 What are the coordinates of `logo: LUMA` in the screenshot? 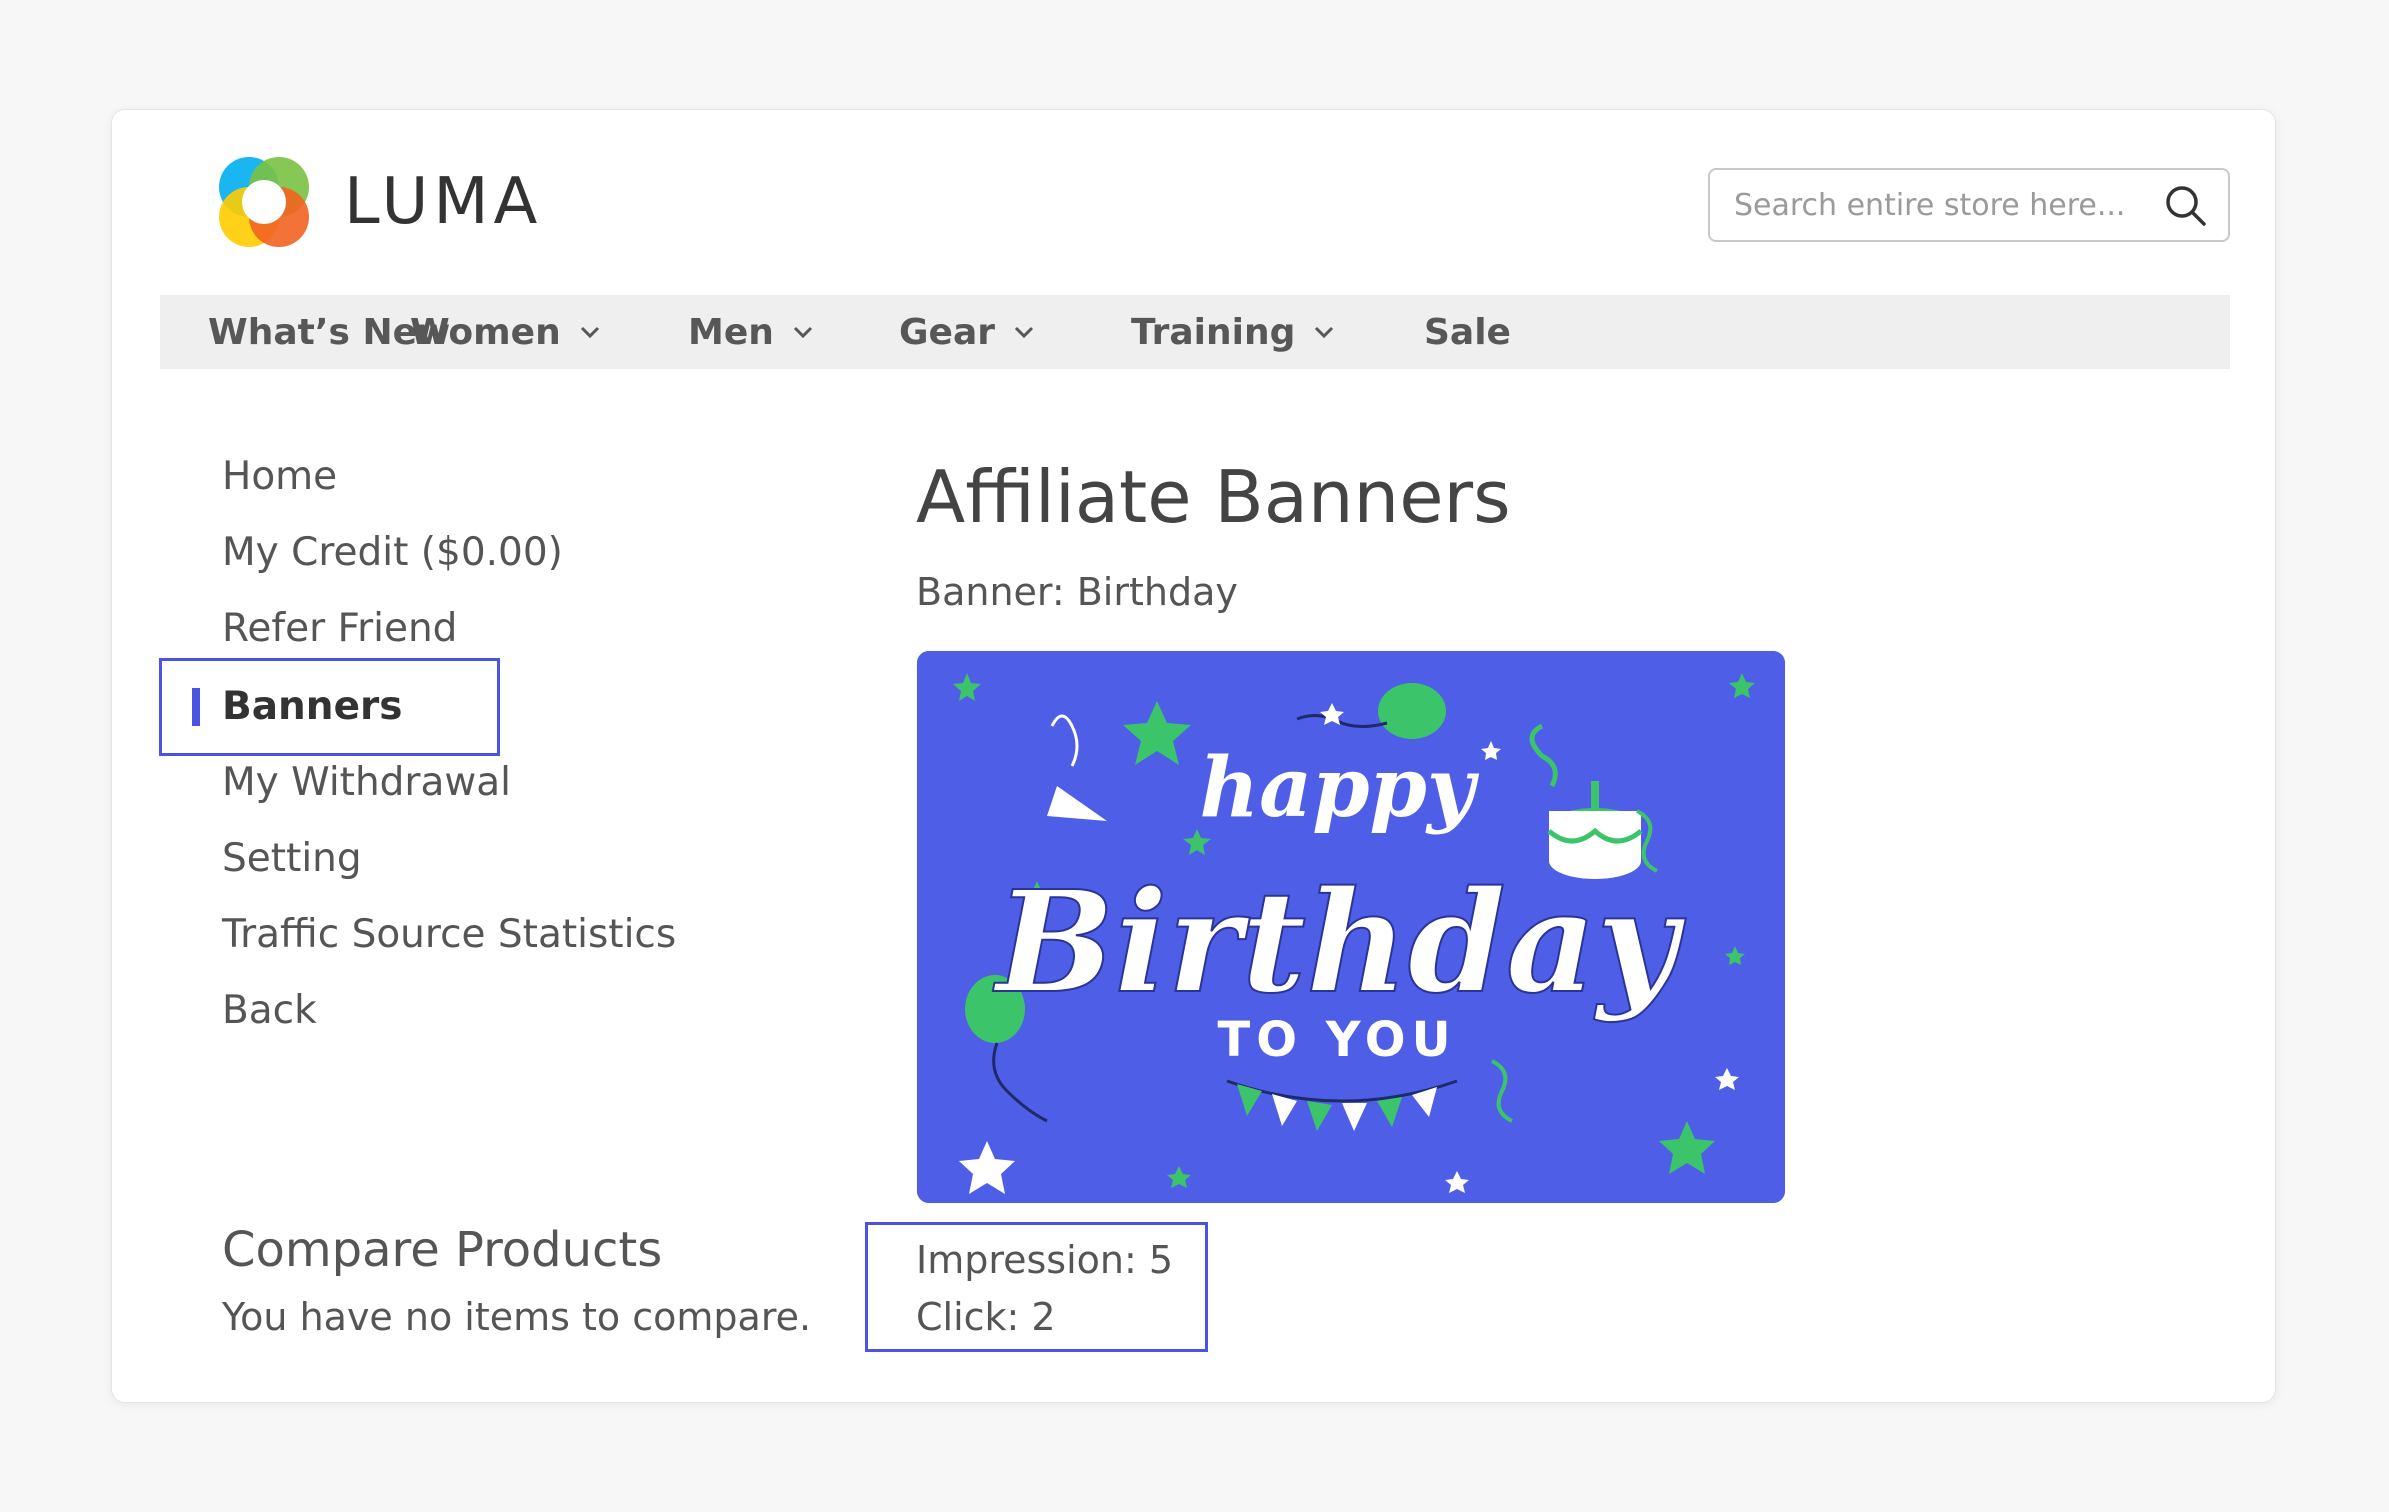 It's located at (377, 202).